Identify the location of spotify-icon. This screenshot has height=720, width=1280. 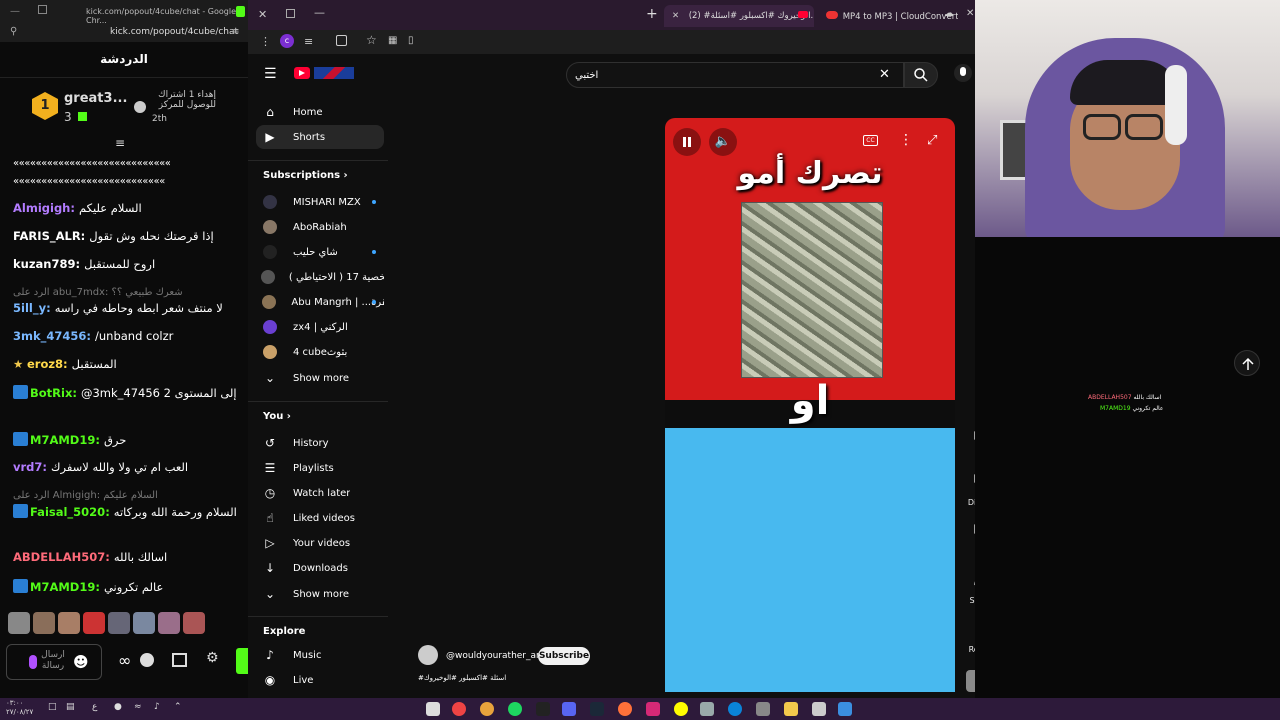
(515, 709).